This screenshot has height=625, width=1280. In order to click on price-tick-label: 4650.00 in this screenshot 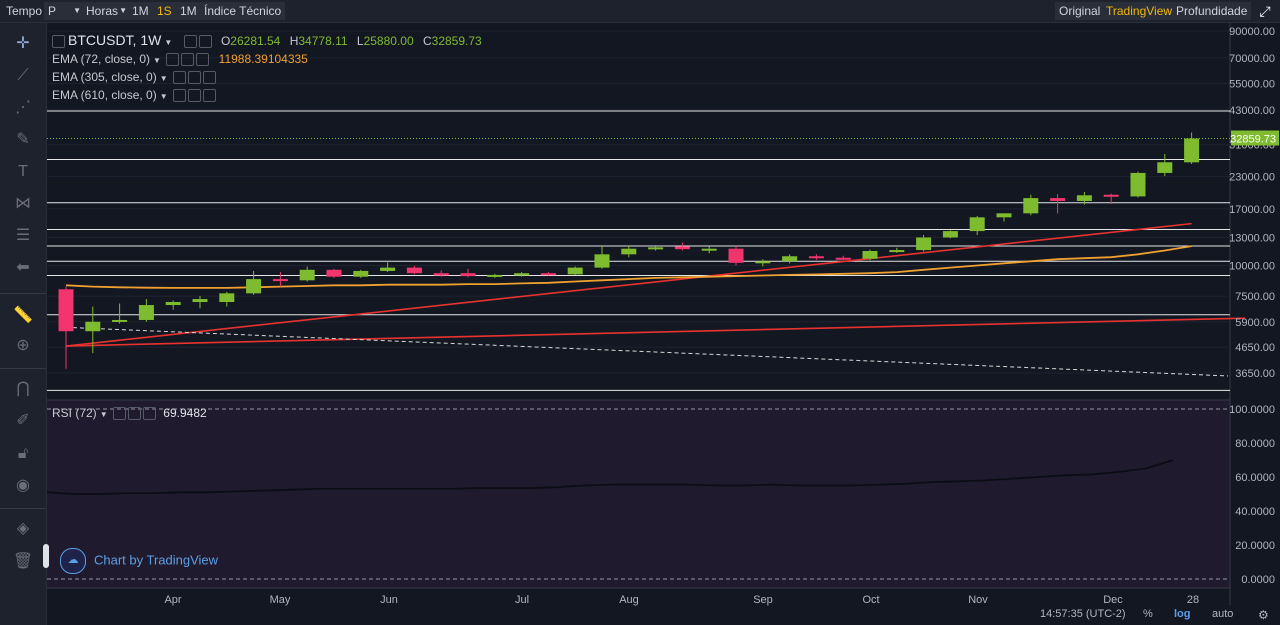, I will do `click(1255, 348)`.